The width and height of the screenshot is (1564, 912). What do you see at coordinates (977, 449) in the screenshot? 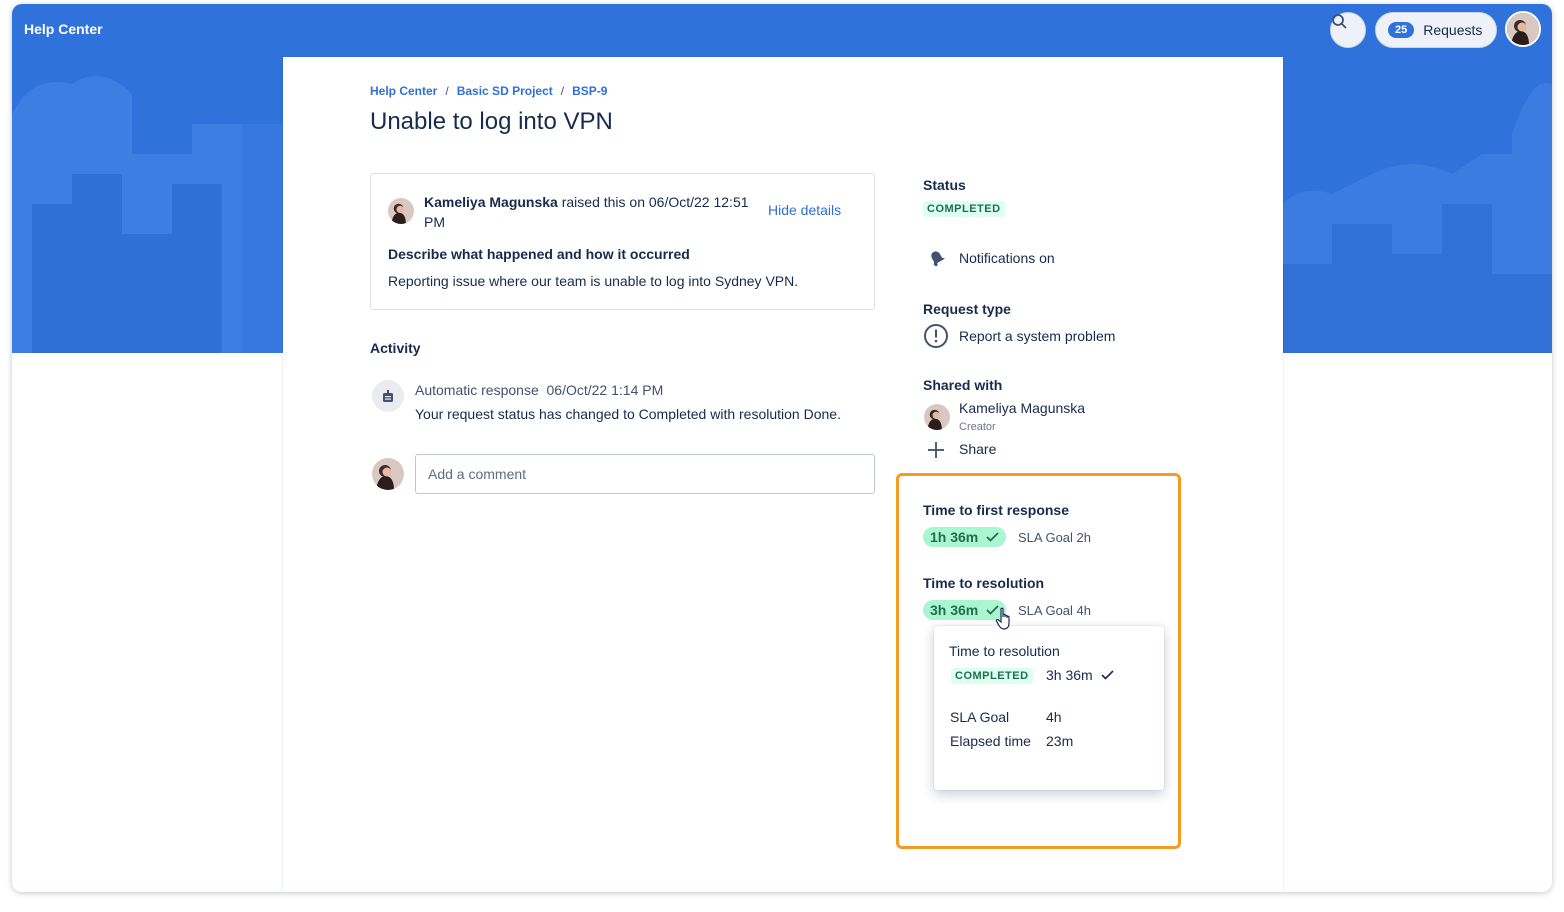
I see `share-button: Share` at bounding box center [977, 449].